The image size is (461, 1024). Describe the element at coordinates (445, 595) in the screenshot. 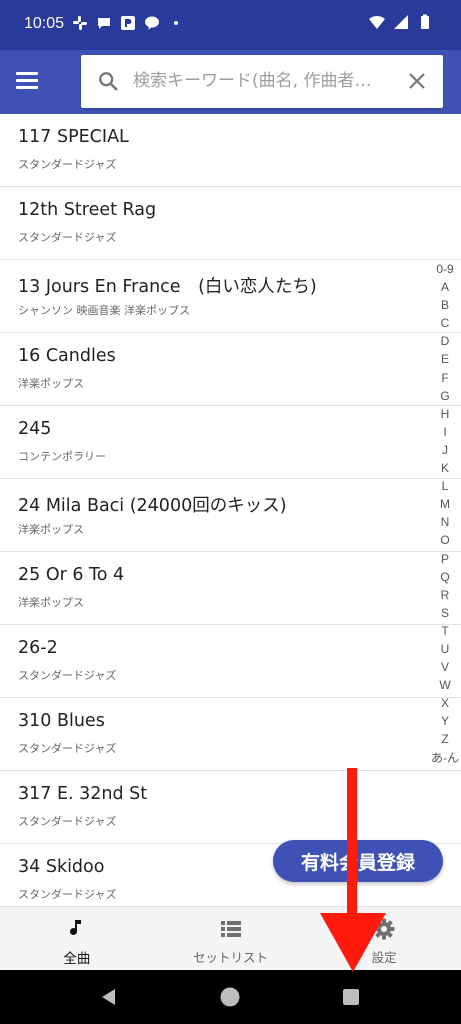

I see `index-letter: R` at that location.